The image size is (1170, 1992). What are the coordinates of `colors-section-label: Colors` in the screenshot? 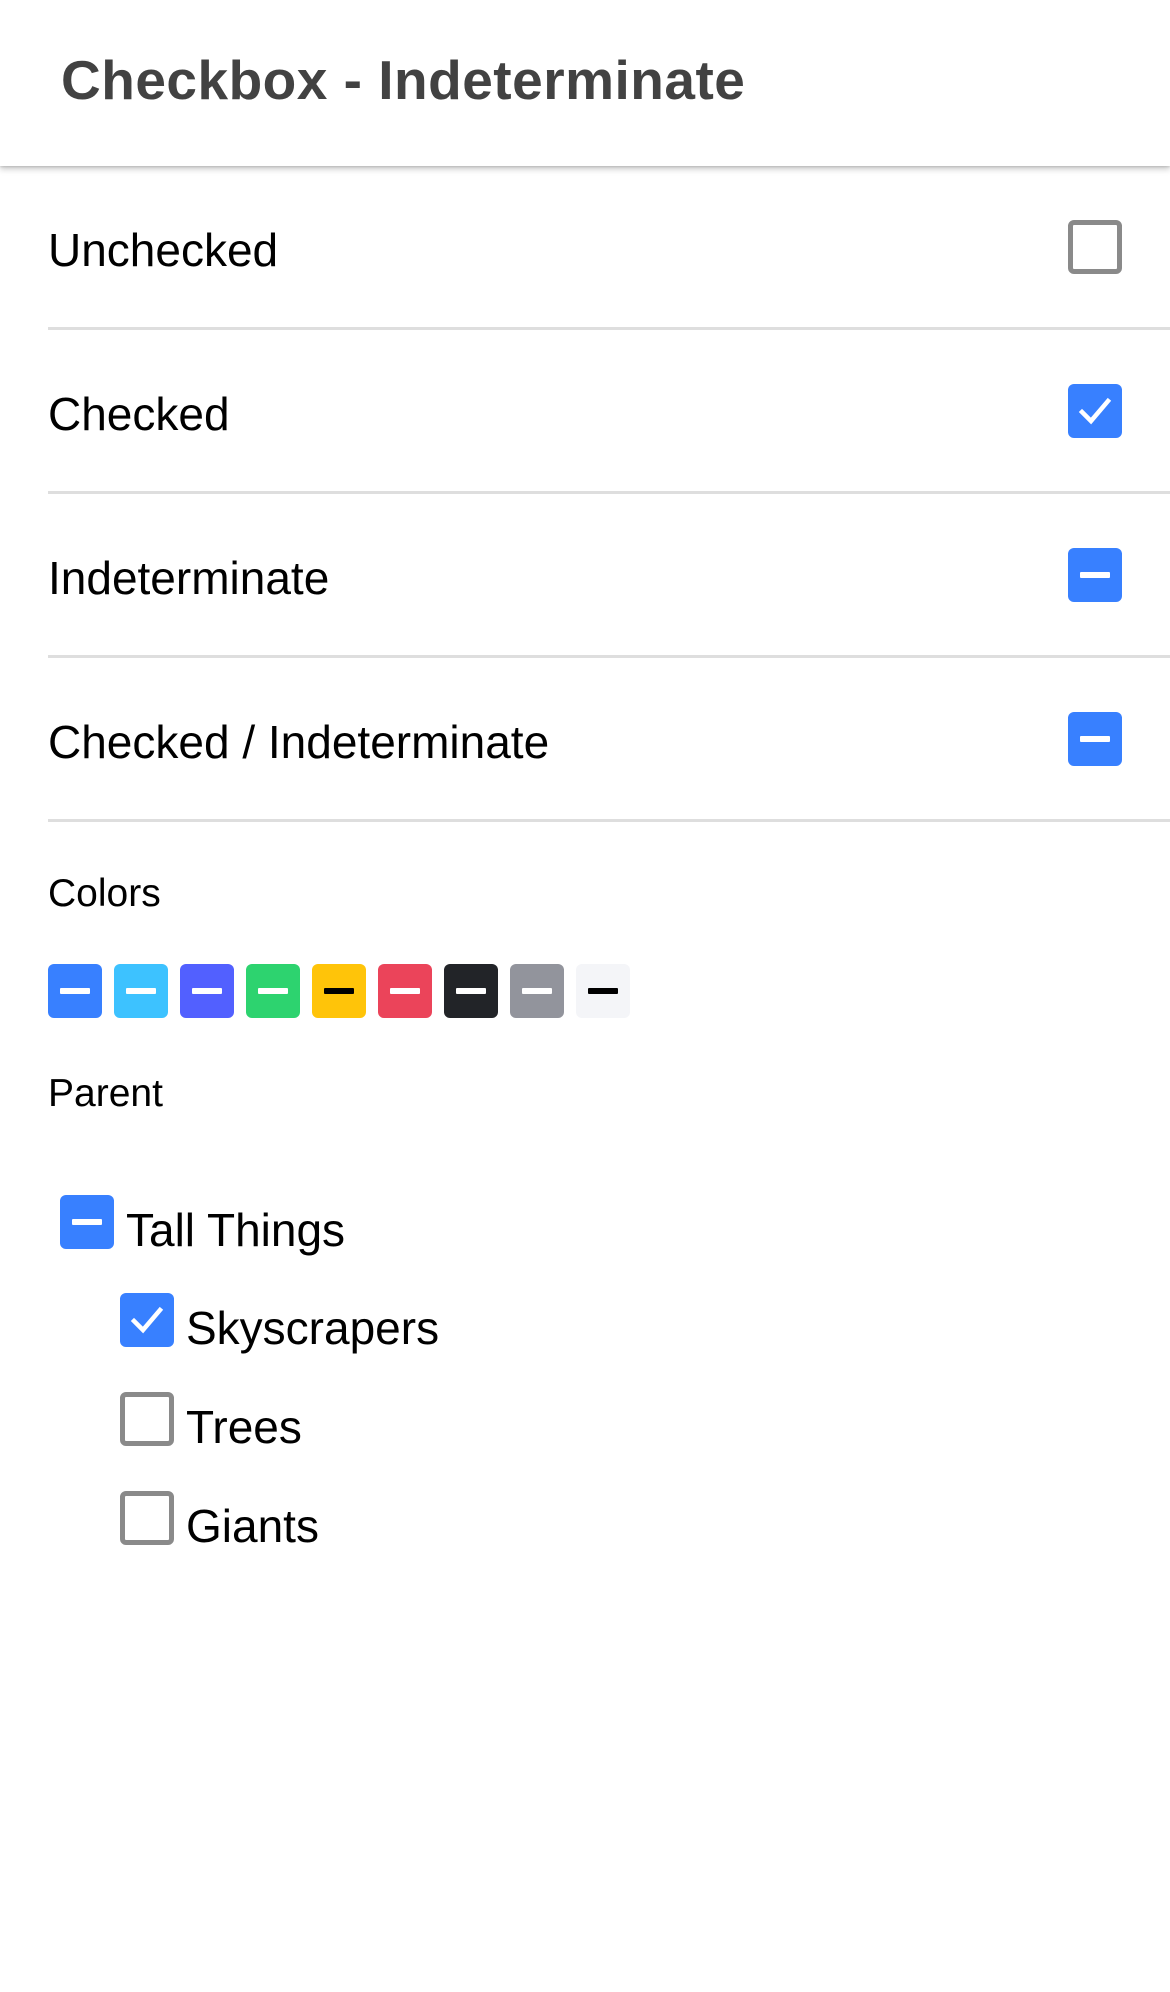 It's located at (104, 893).